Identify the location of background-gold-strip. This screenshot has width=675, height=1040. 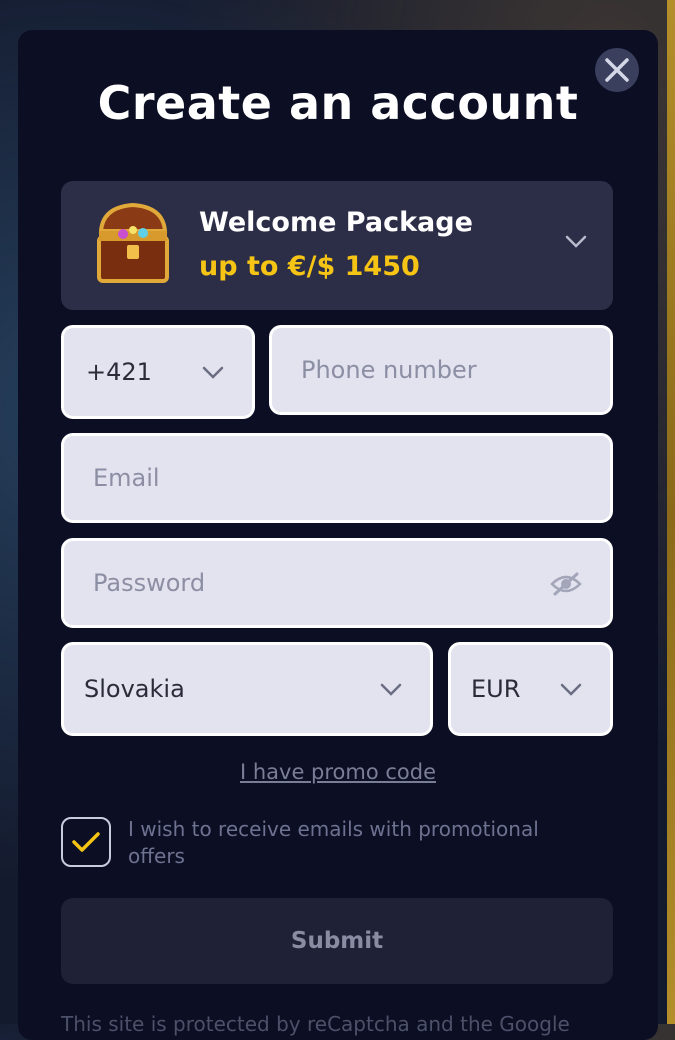
(671, 512).